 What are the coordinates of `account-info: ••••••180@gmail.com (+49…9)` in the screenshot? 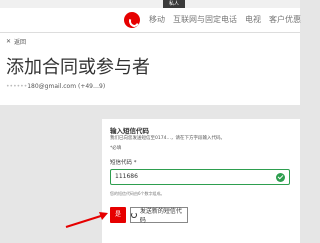 It's located at (55, 86).